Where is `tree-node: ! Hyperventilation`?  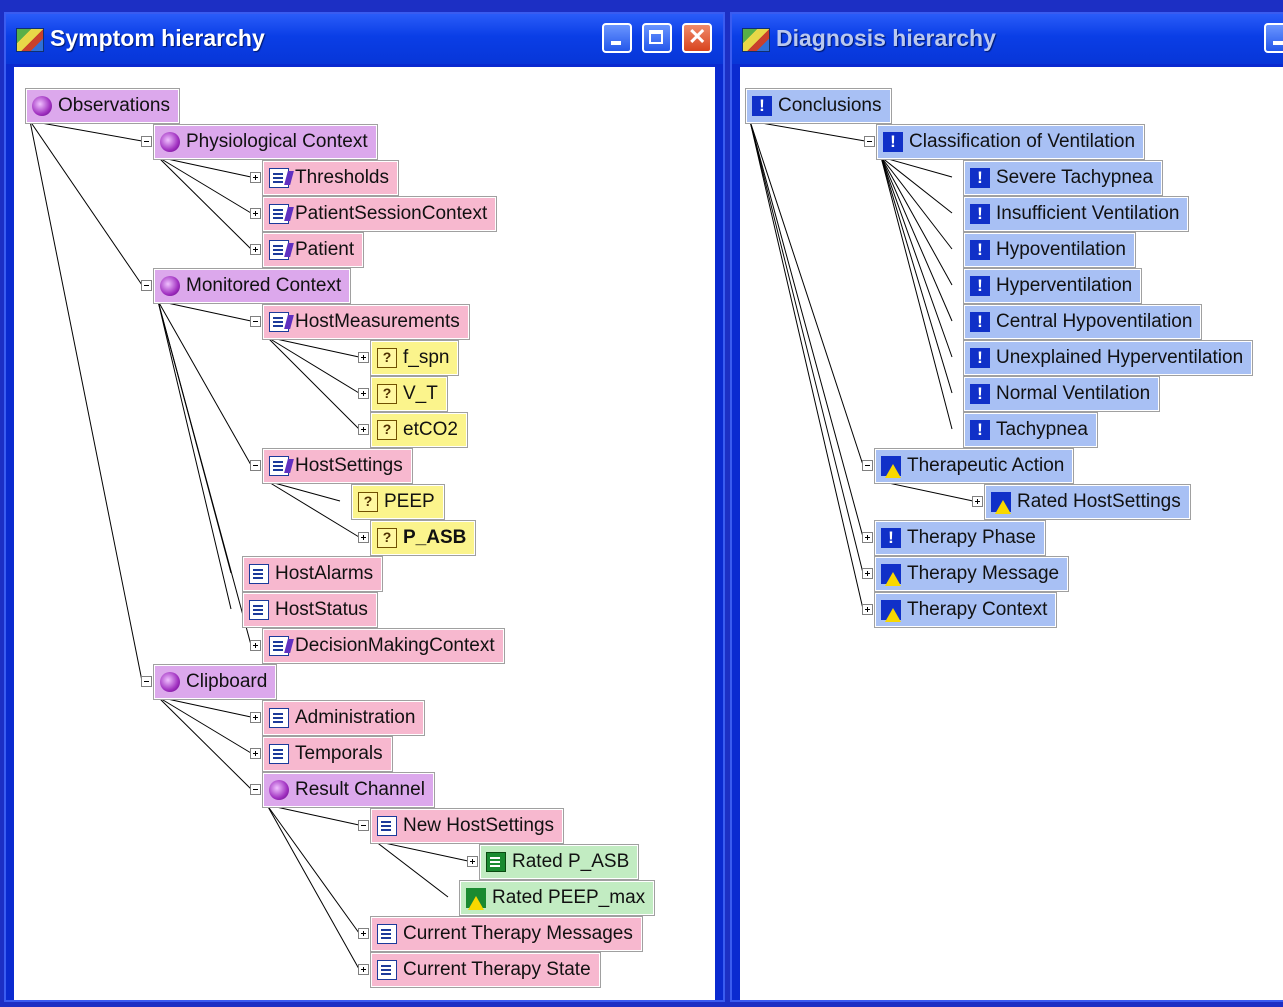 tree-node: ! Hyperventilation is located at coordinates (1052, 286).